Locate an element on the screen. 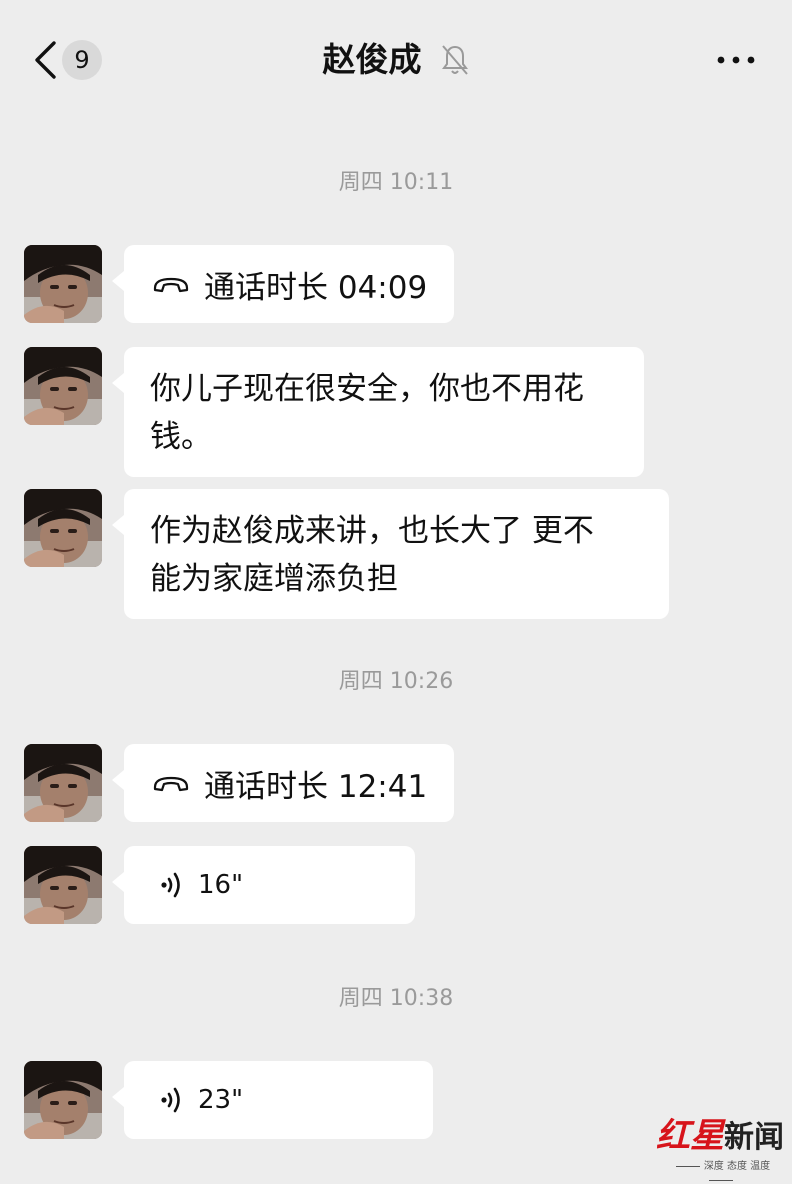  news-watermark-logo: 红星新闻 深度 态度 温度 is located at coordinates (721, 1144).